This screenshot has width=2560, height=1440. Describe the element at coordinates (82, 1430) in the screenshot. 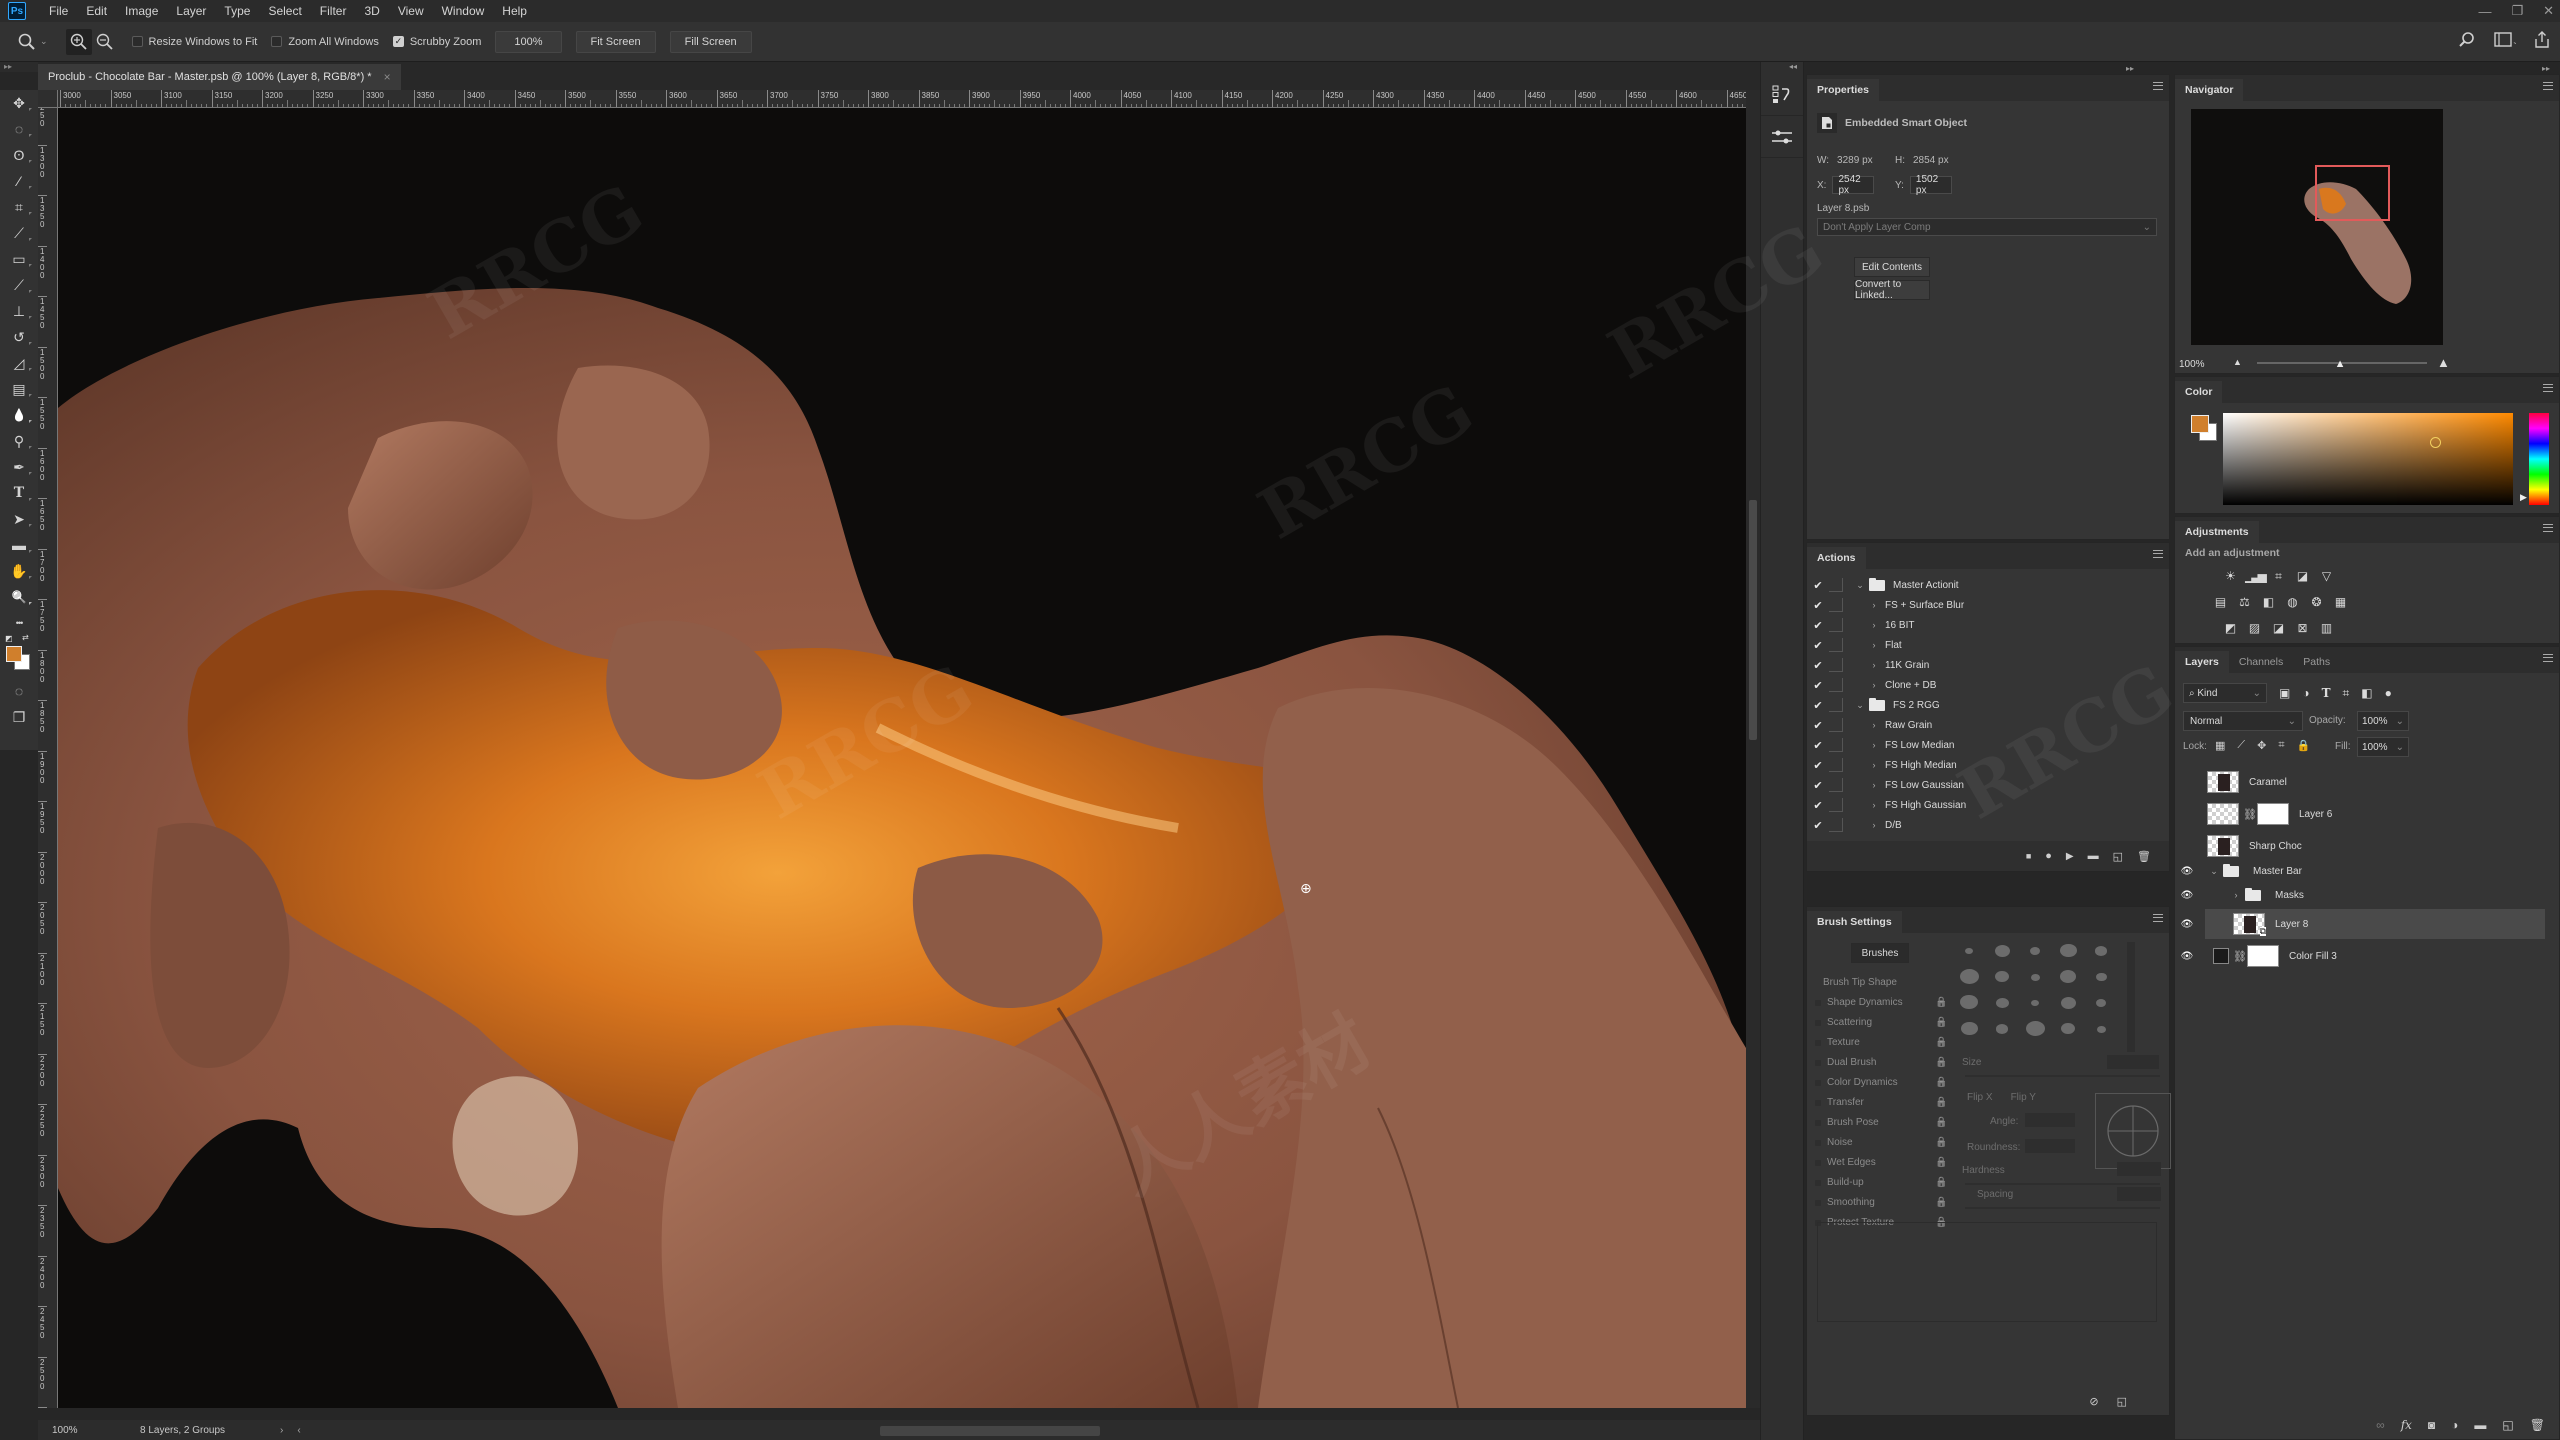

I see `status-zoom: 100%` at that location.